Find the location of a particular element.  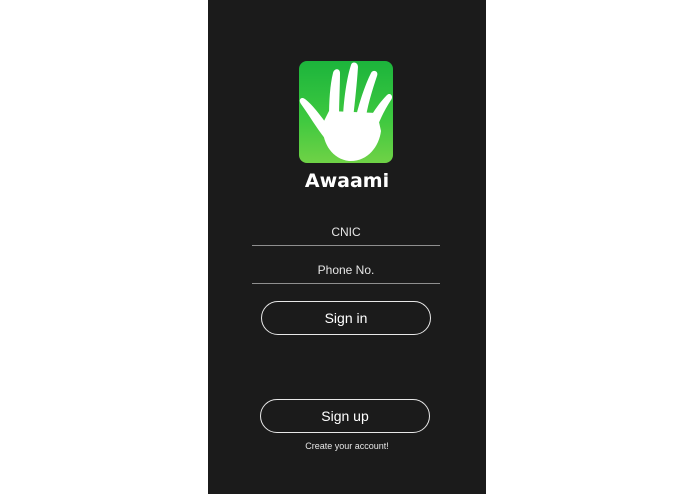

create-account-hint: Create your account! is located at coordinates (347, 446).